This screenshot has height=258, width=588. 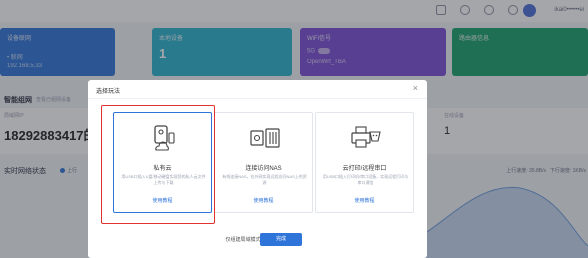 What do you see at coordinates (265, 138) in the screenshot?
I see `nas-icon` at bounding box center [265, 138].